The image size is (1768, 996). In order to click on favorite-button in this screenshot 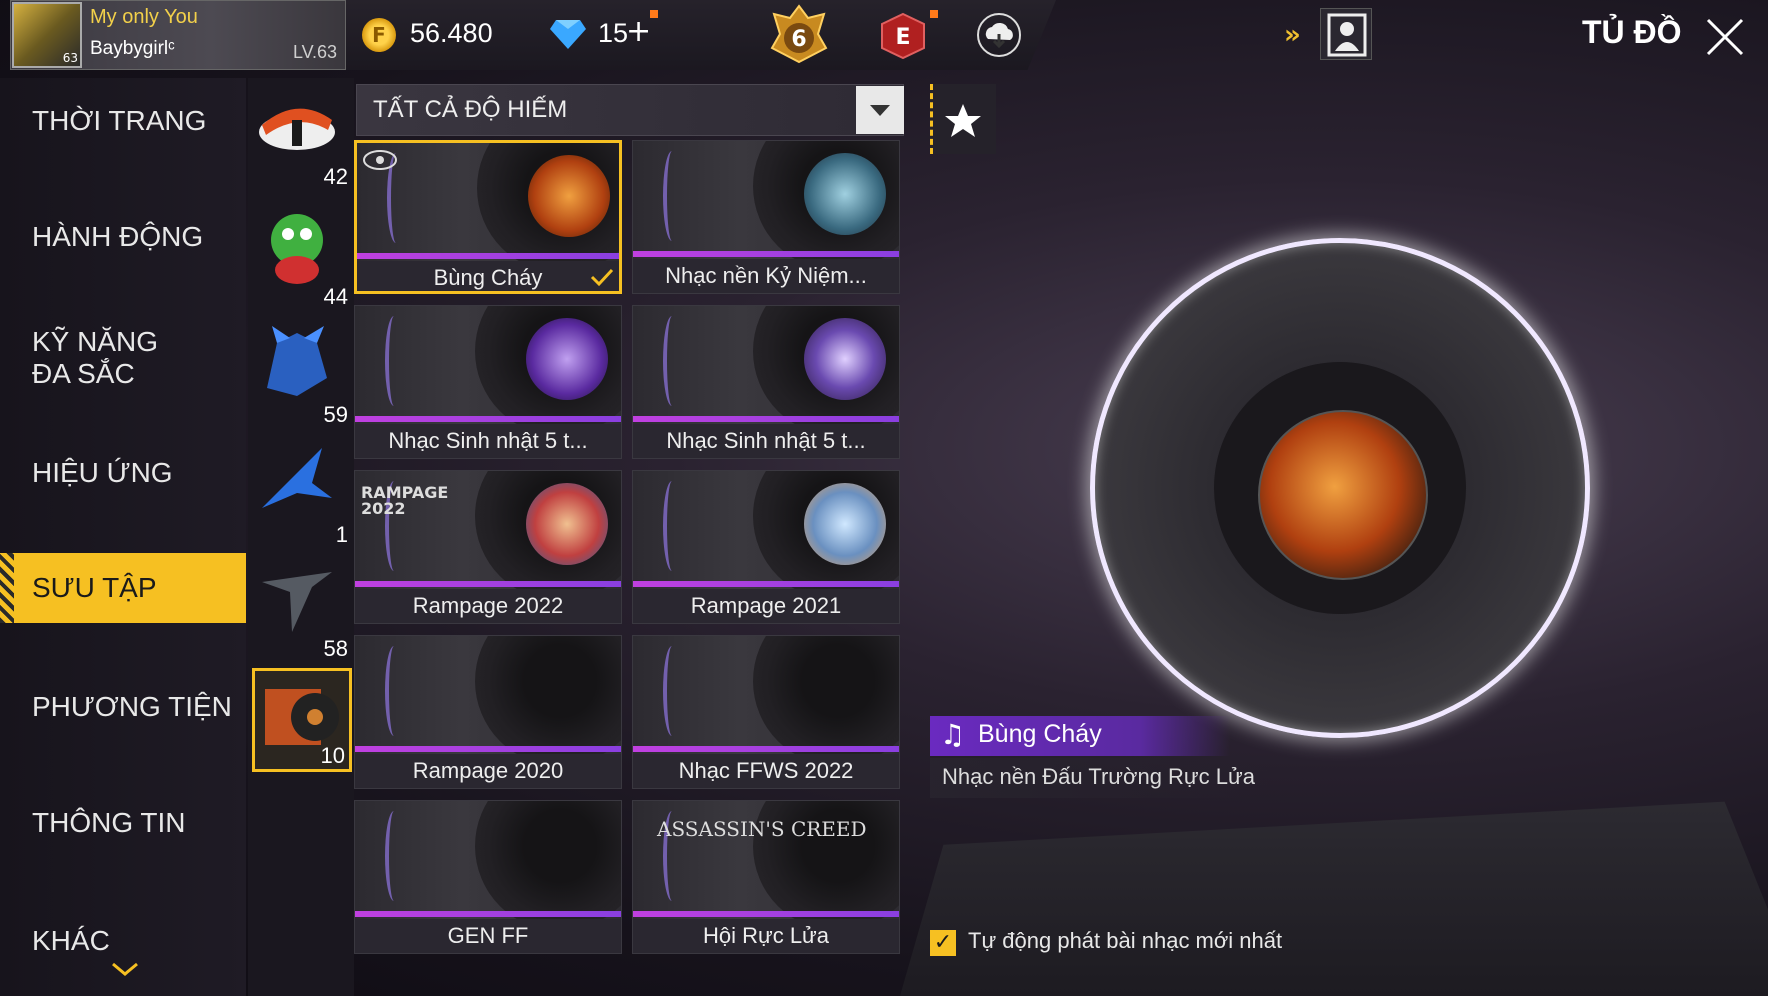, I will do `click(963, 119)`.